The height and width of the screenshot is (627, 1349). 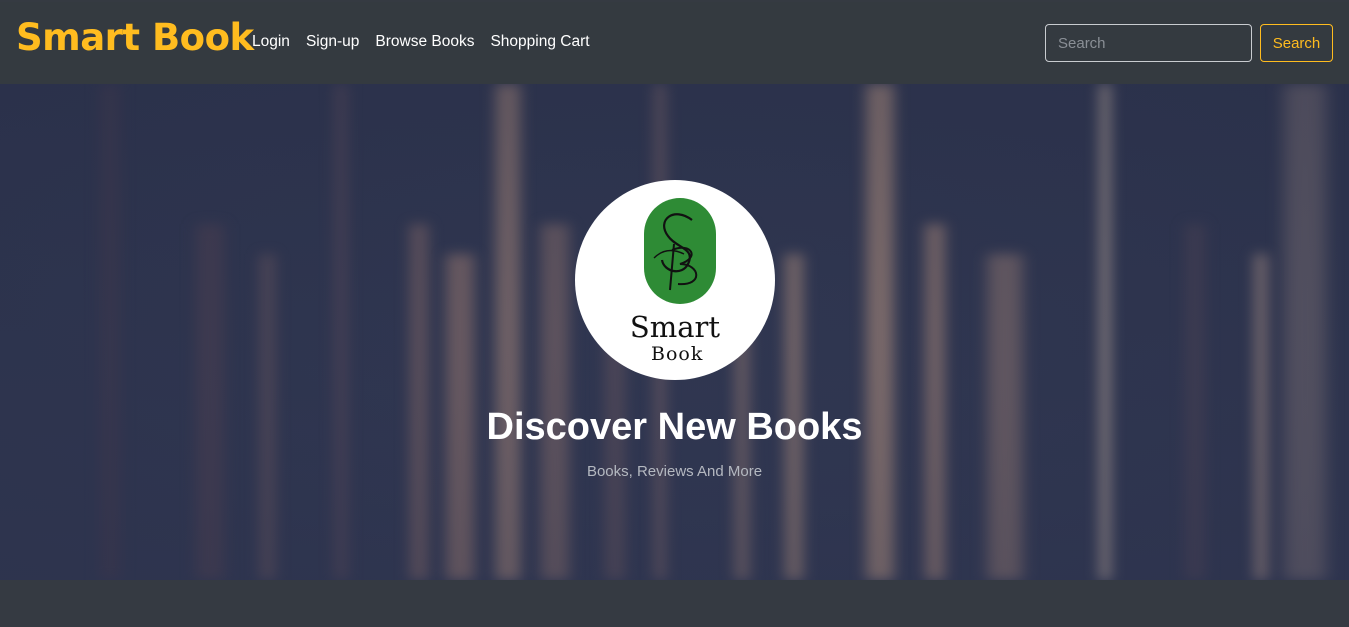 What do you see at coordinates (675, 252) in the screenshot?
I see `sb-monogram-icon` at bounding box center [675, 252].